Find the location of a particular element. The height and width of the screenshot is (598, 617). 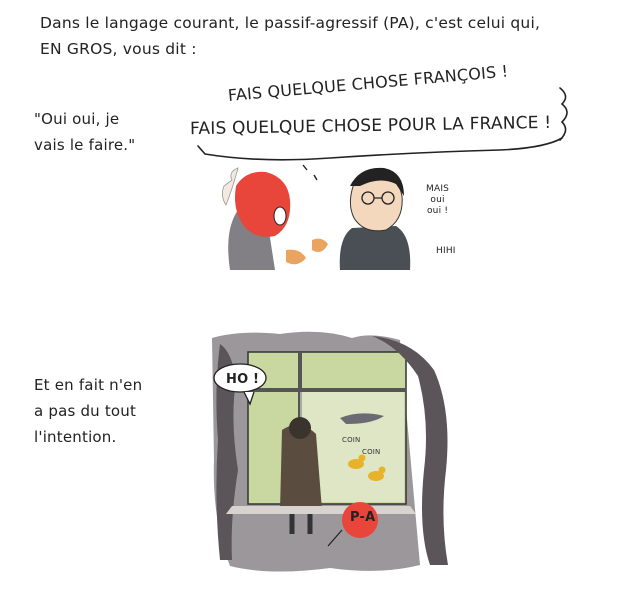

woman-figure is located at coordinates (275, 218).